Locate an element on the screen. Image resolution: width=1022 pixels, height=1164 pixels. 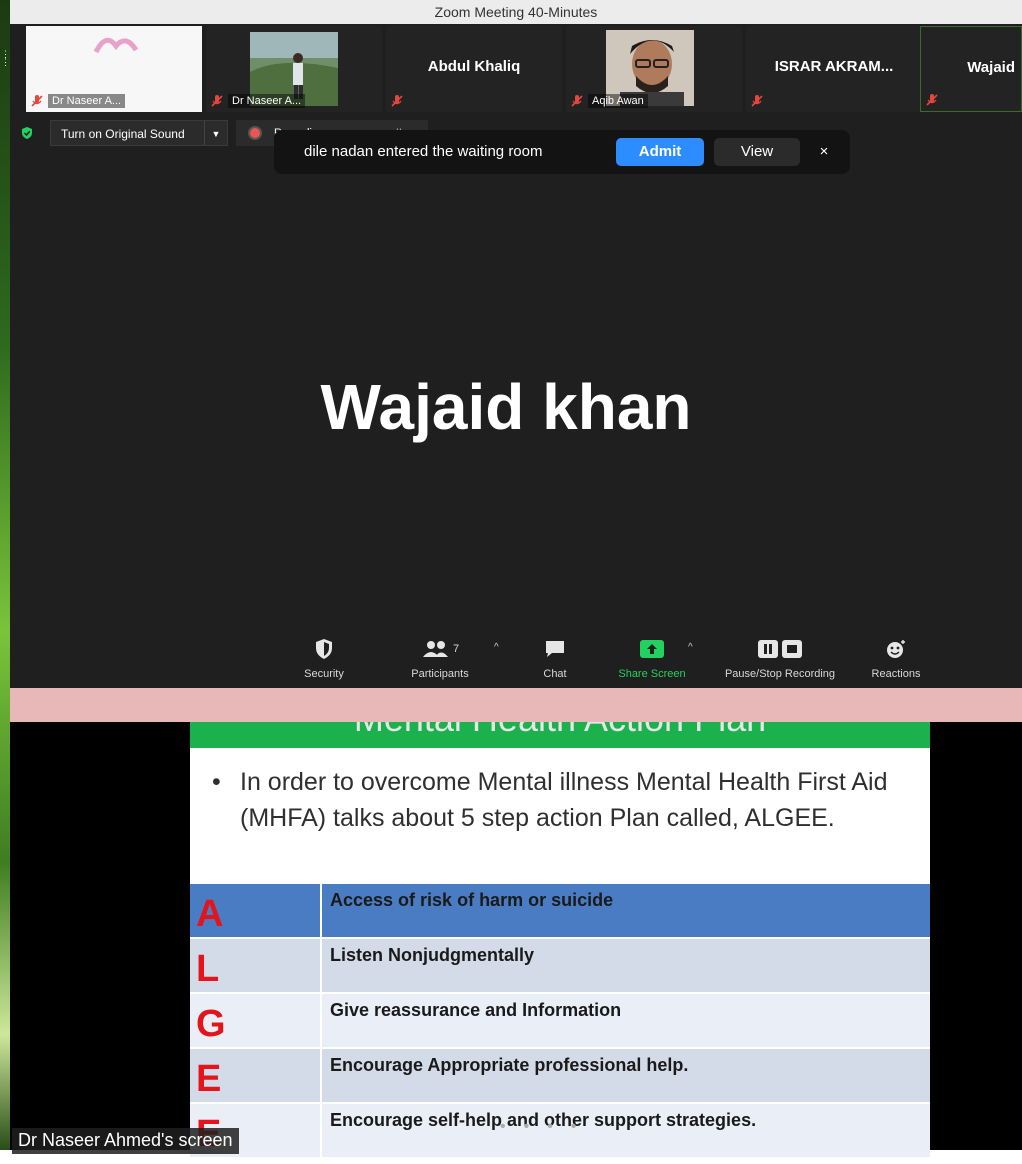
shared-screen-top-border is located at coordinates (516, 705).